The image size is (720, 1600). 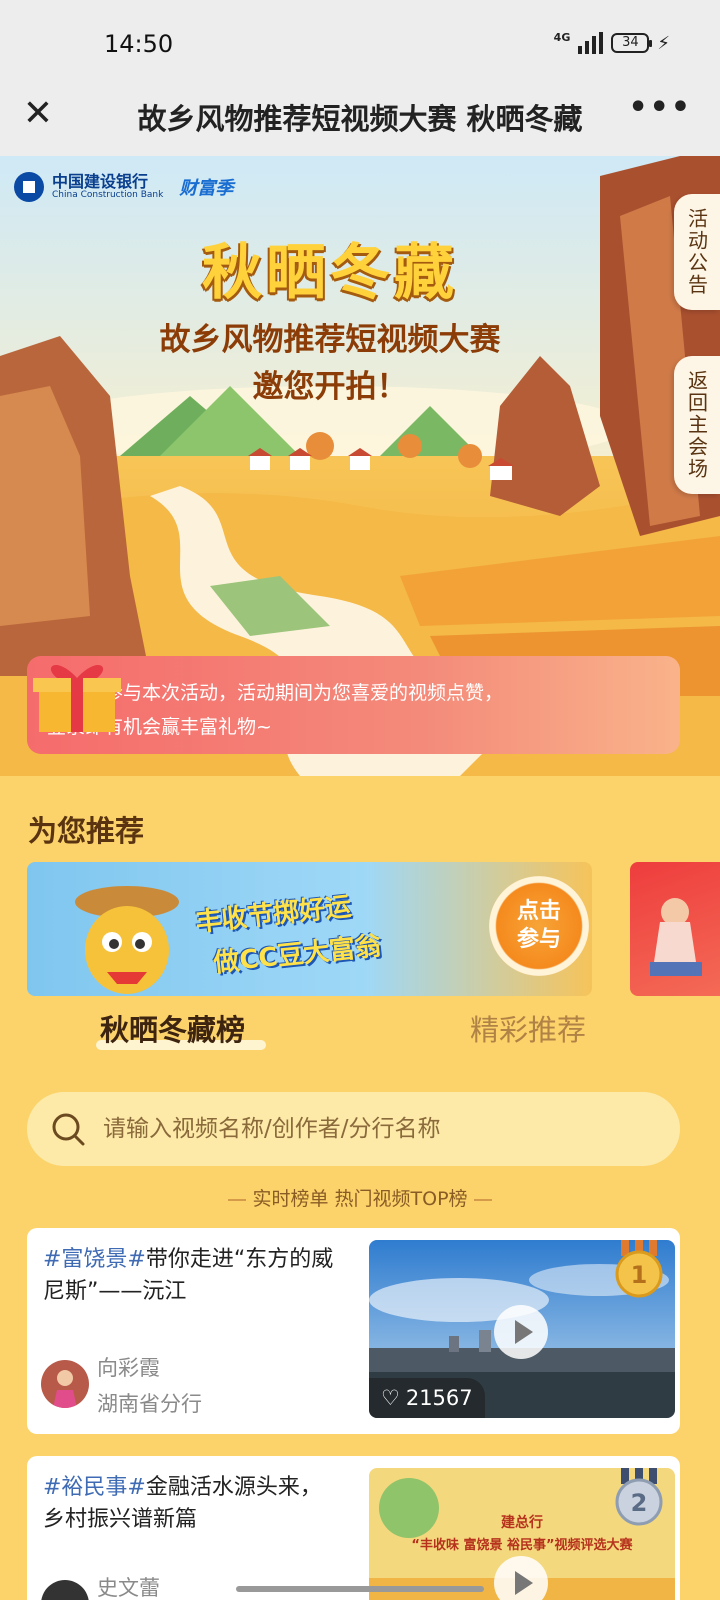 What do you see at coordinates (353, 705) in the screenshot?
I see `thanks-banner: 感谢您参与本次活动，活动期间为您喜爱的视频点赞， 登录即有机会赢丰富礼物~` at bounding box center [353, 705].